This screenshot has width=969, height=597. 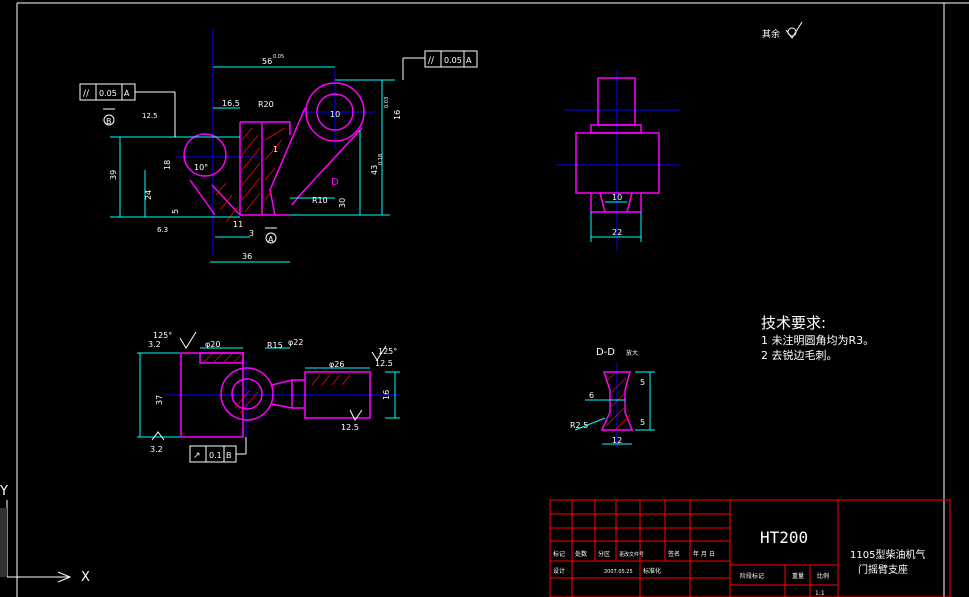 What do you see at coordinates (231, 103) in the screenshot?
I see `svg-text: 16.5` at bounding box center [231, 103].